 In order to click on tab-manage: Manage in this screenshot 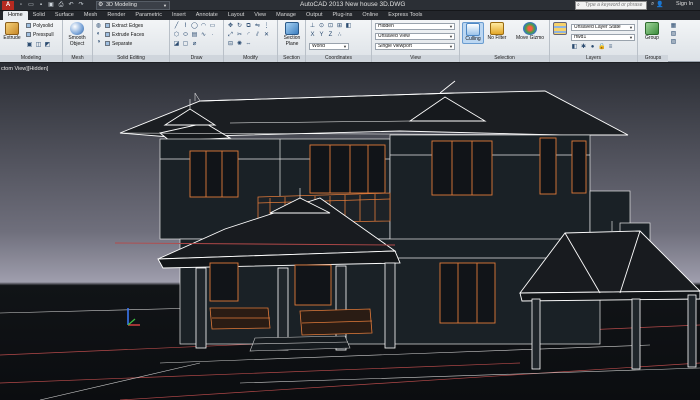, I will do `click(286, 15)`.